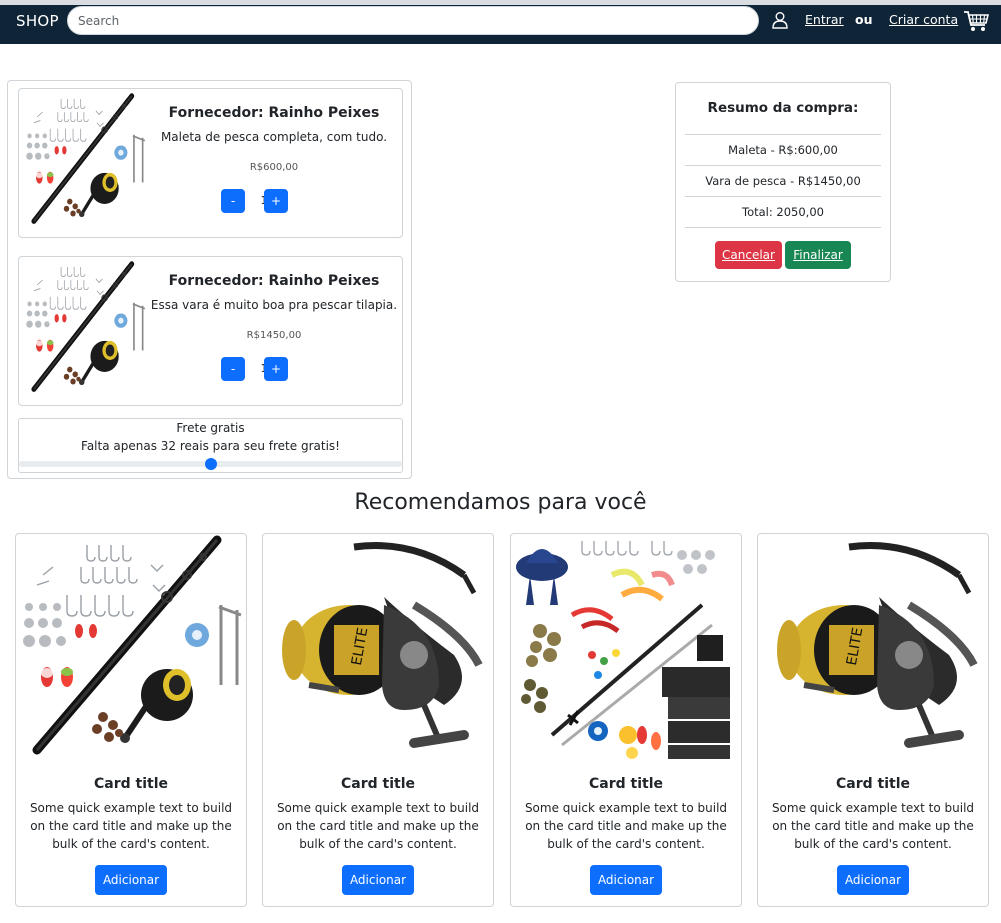 The width and height of the screenshot is (1001, 923). I want to click on or-label: ou, so click(864, 19).